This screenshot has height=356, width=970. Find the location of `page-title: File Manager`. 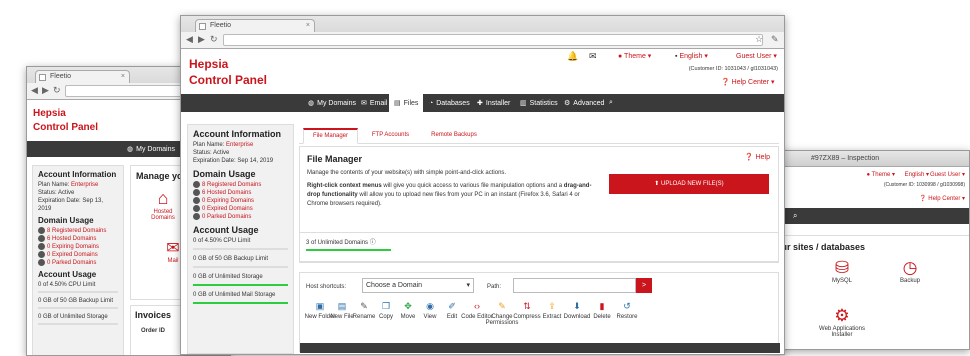

page-title: File Manager is located at coordinates (335, 159).